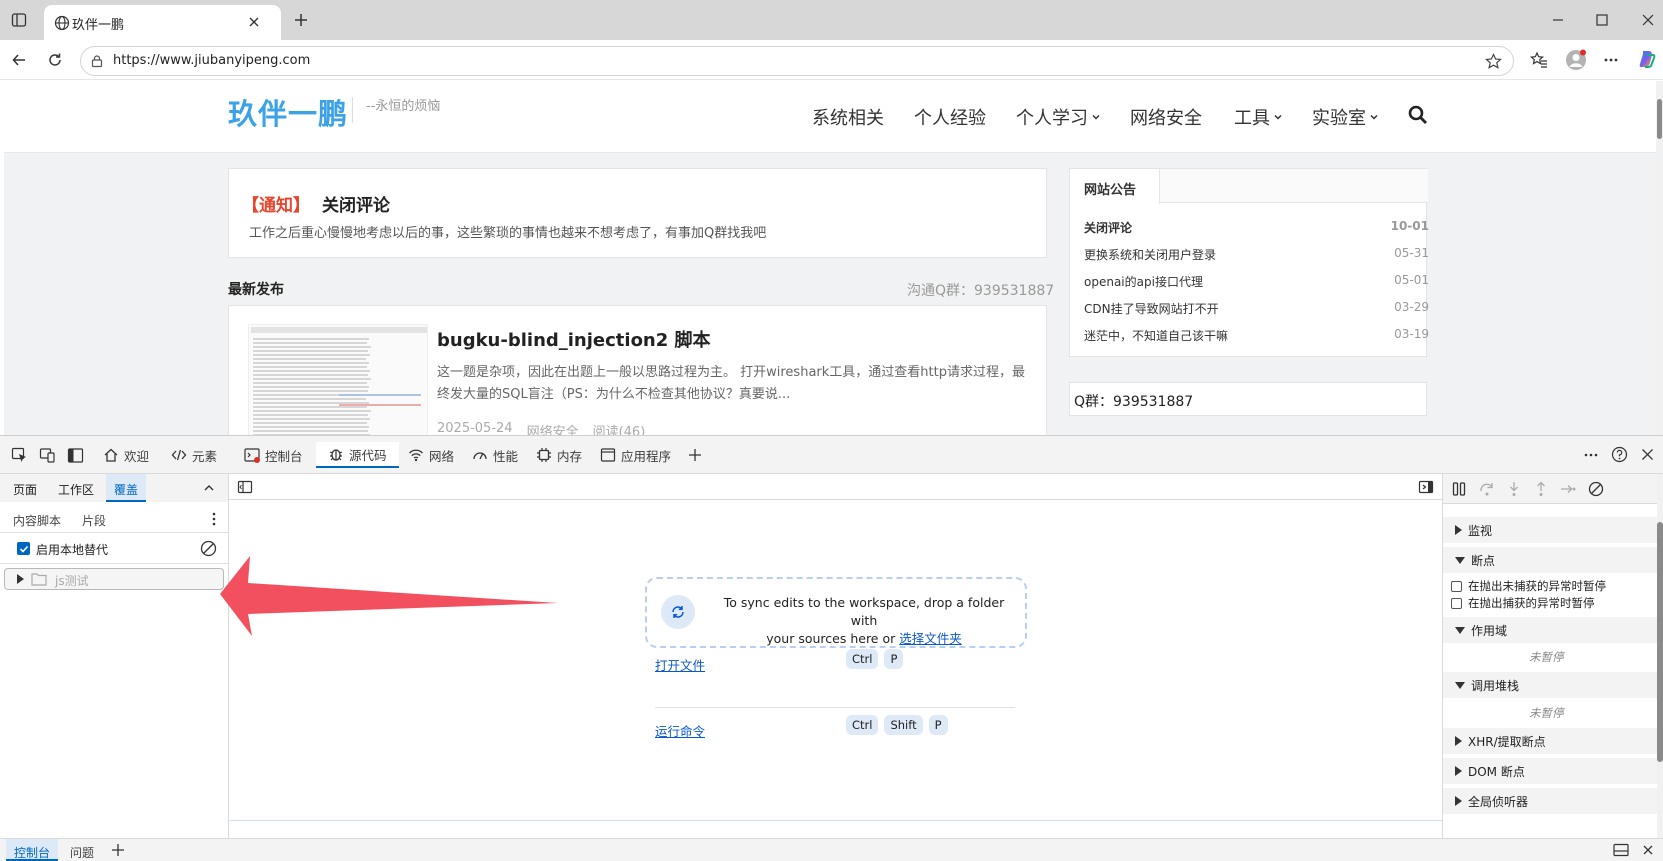 This screenshot has height=861, width=1663. I want to click on back-icon, so click(19, 60).